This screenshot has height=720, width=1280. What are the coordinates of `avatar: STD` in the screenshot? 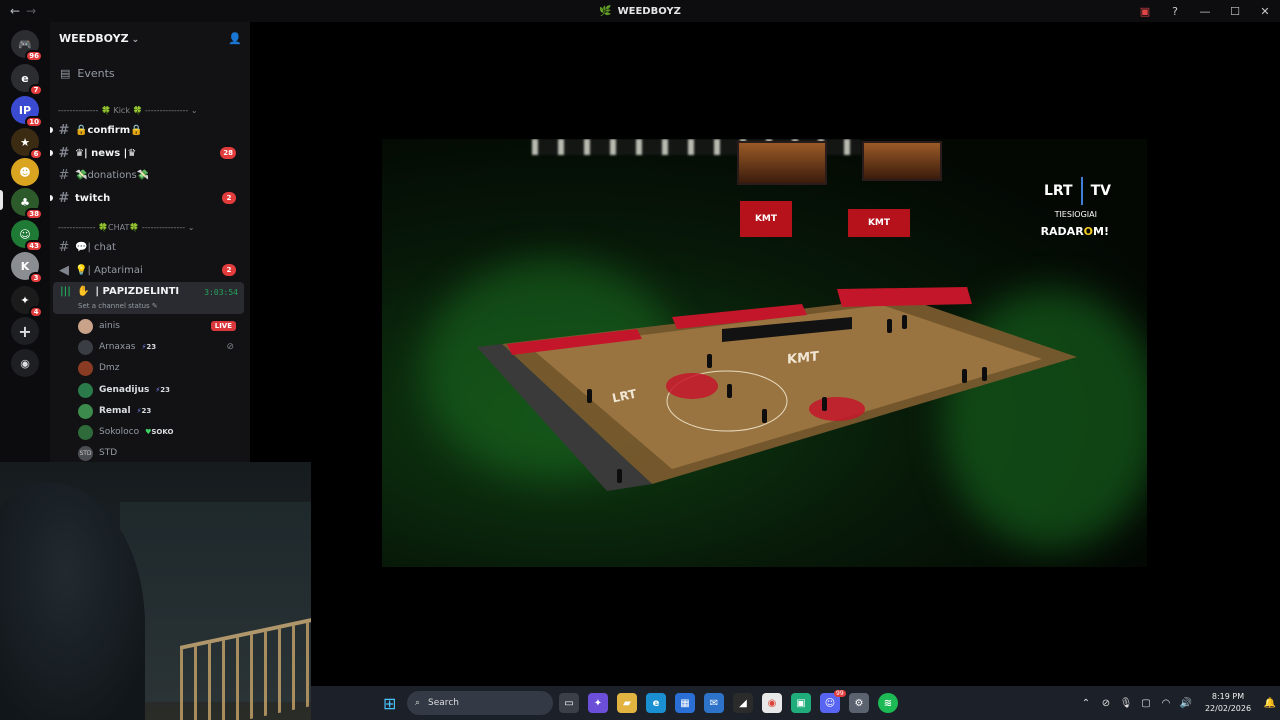 It's located at (85, 453).